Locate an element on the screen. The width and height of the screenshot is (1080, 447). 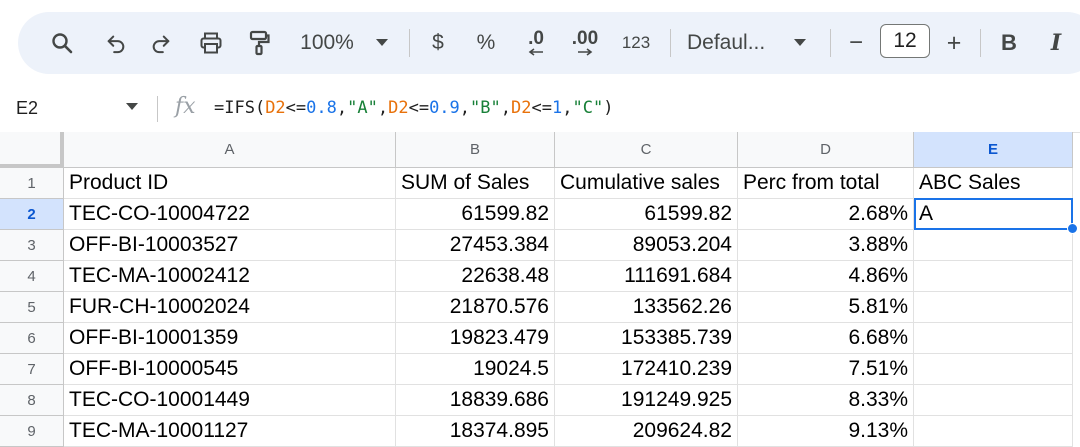
font-size-increase-button: + is located at coordinates (954, 43).